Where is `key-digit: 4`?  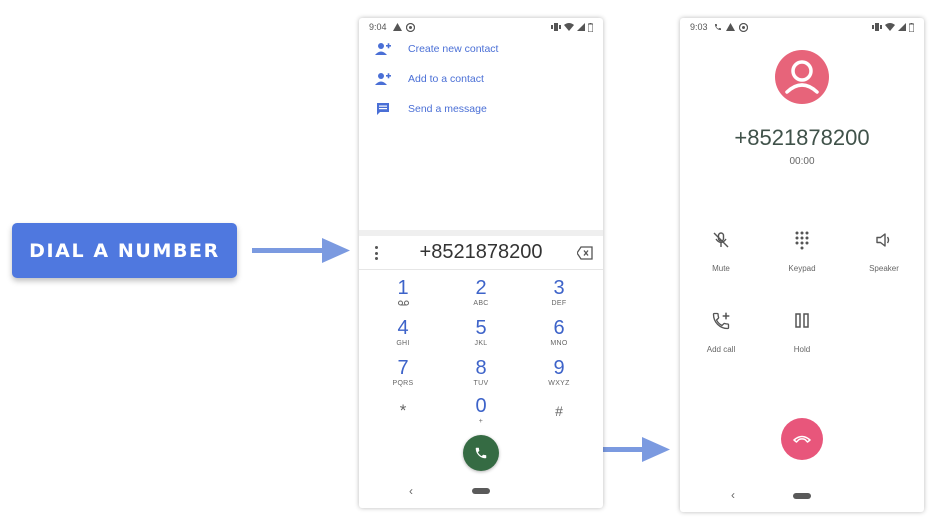
key-digit: 4 is located at coordinates (403, 328).